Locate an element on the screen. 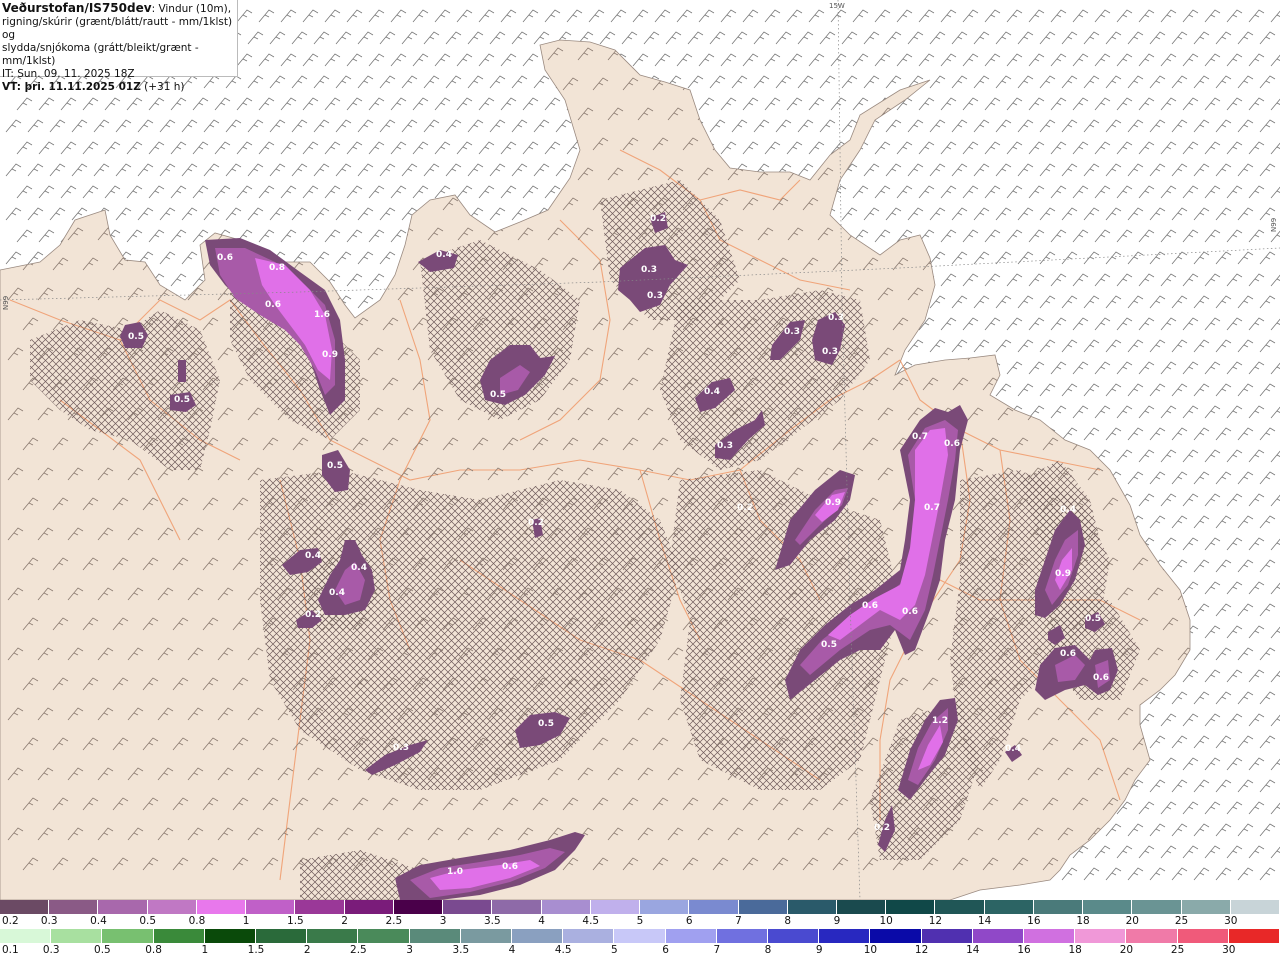 Image resolution: width=1280 pixels, height=958 pixels. legend-label: 10 is located at coordinates (886, 921).